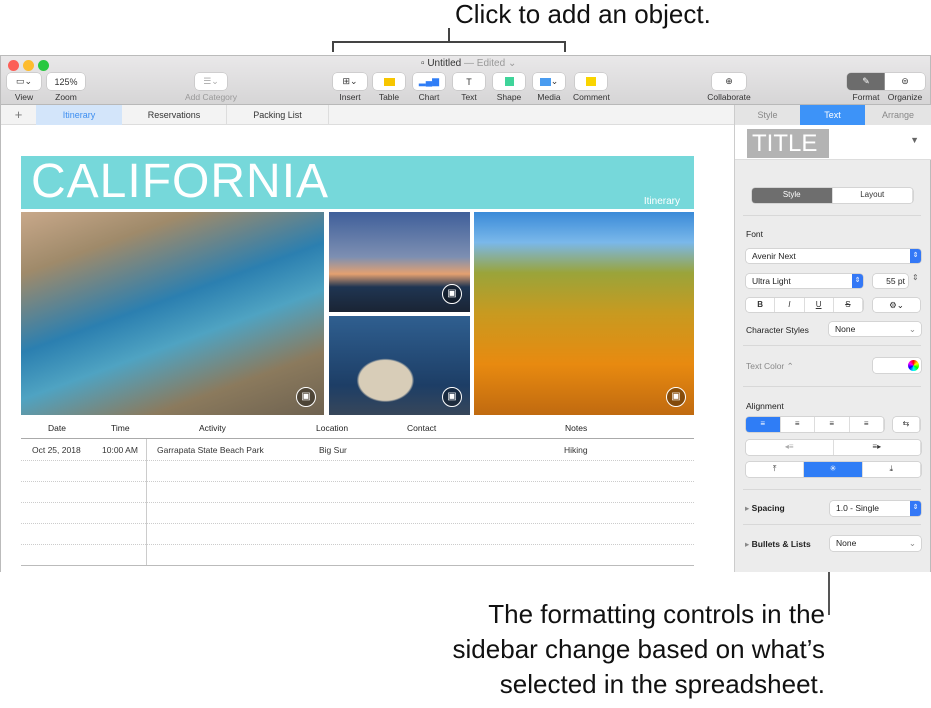 Image resolution: width=931 pixels, height=708 pixels. What do you see at coordinates (357, 481) in the screenshot?
I see `row-divider` at bounding box center [357, 481].